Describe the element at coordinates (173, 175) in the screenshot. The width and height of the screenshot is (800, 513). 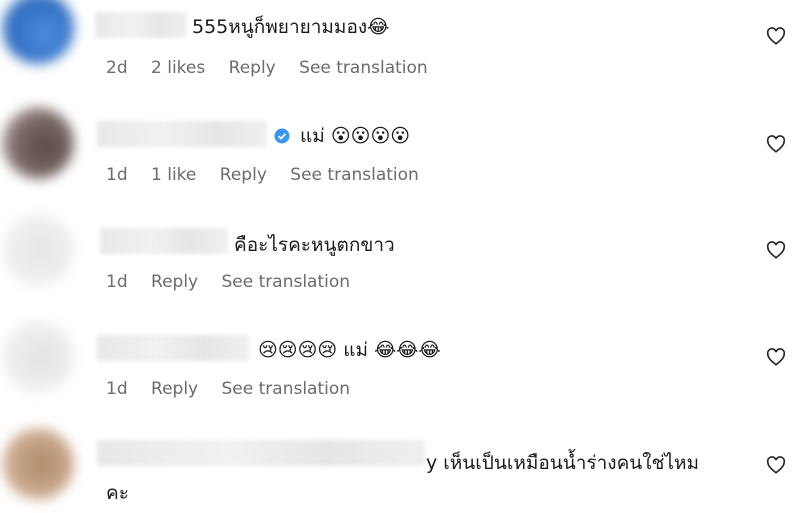
I see `likes-count: 1 like` at that location.